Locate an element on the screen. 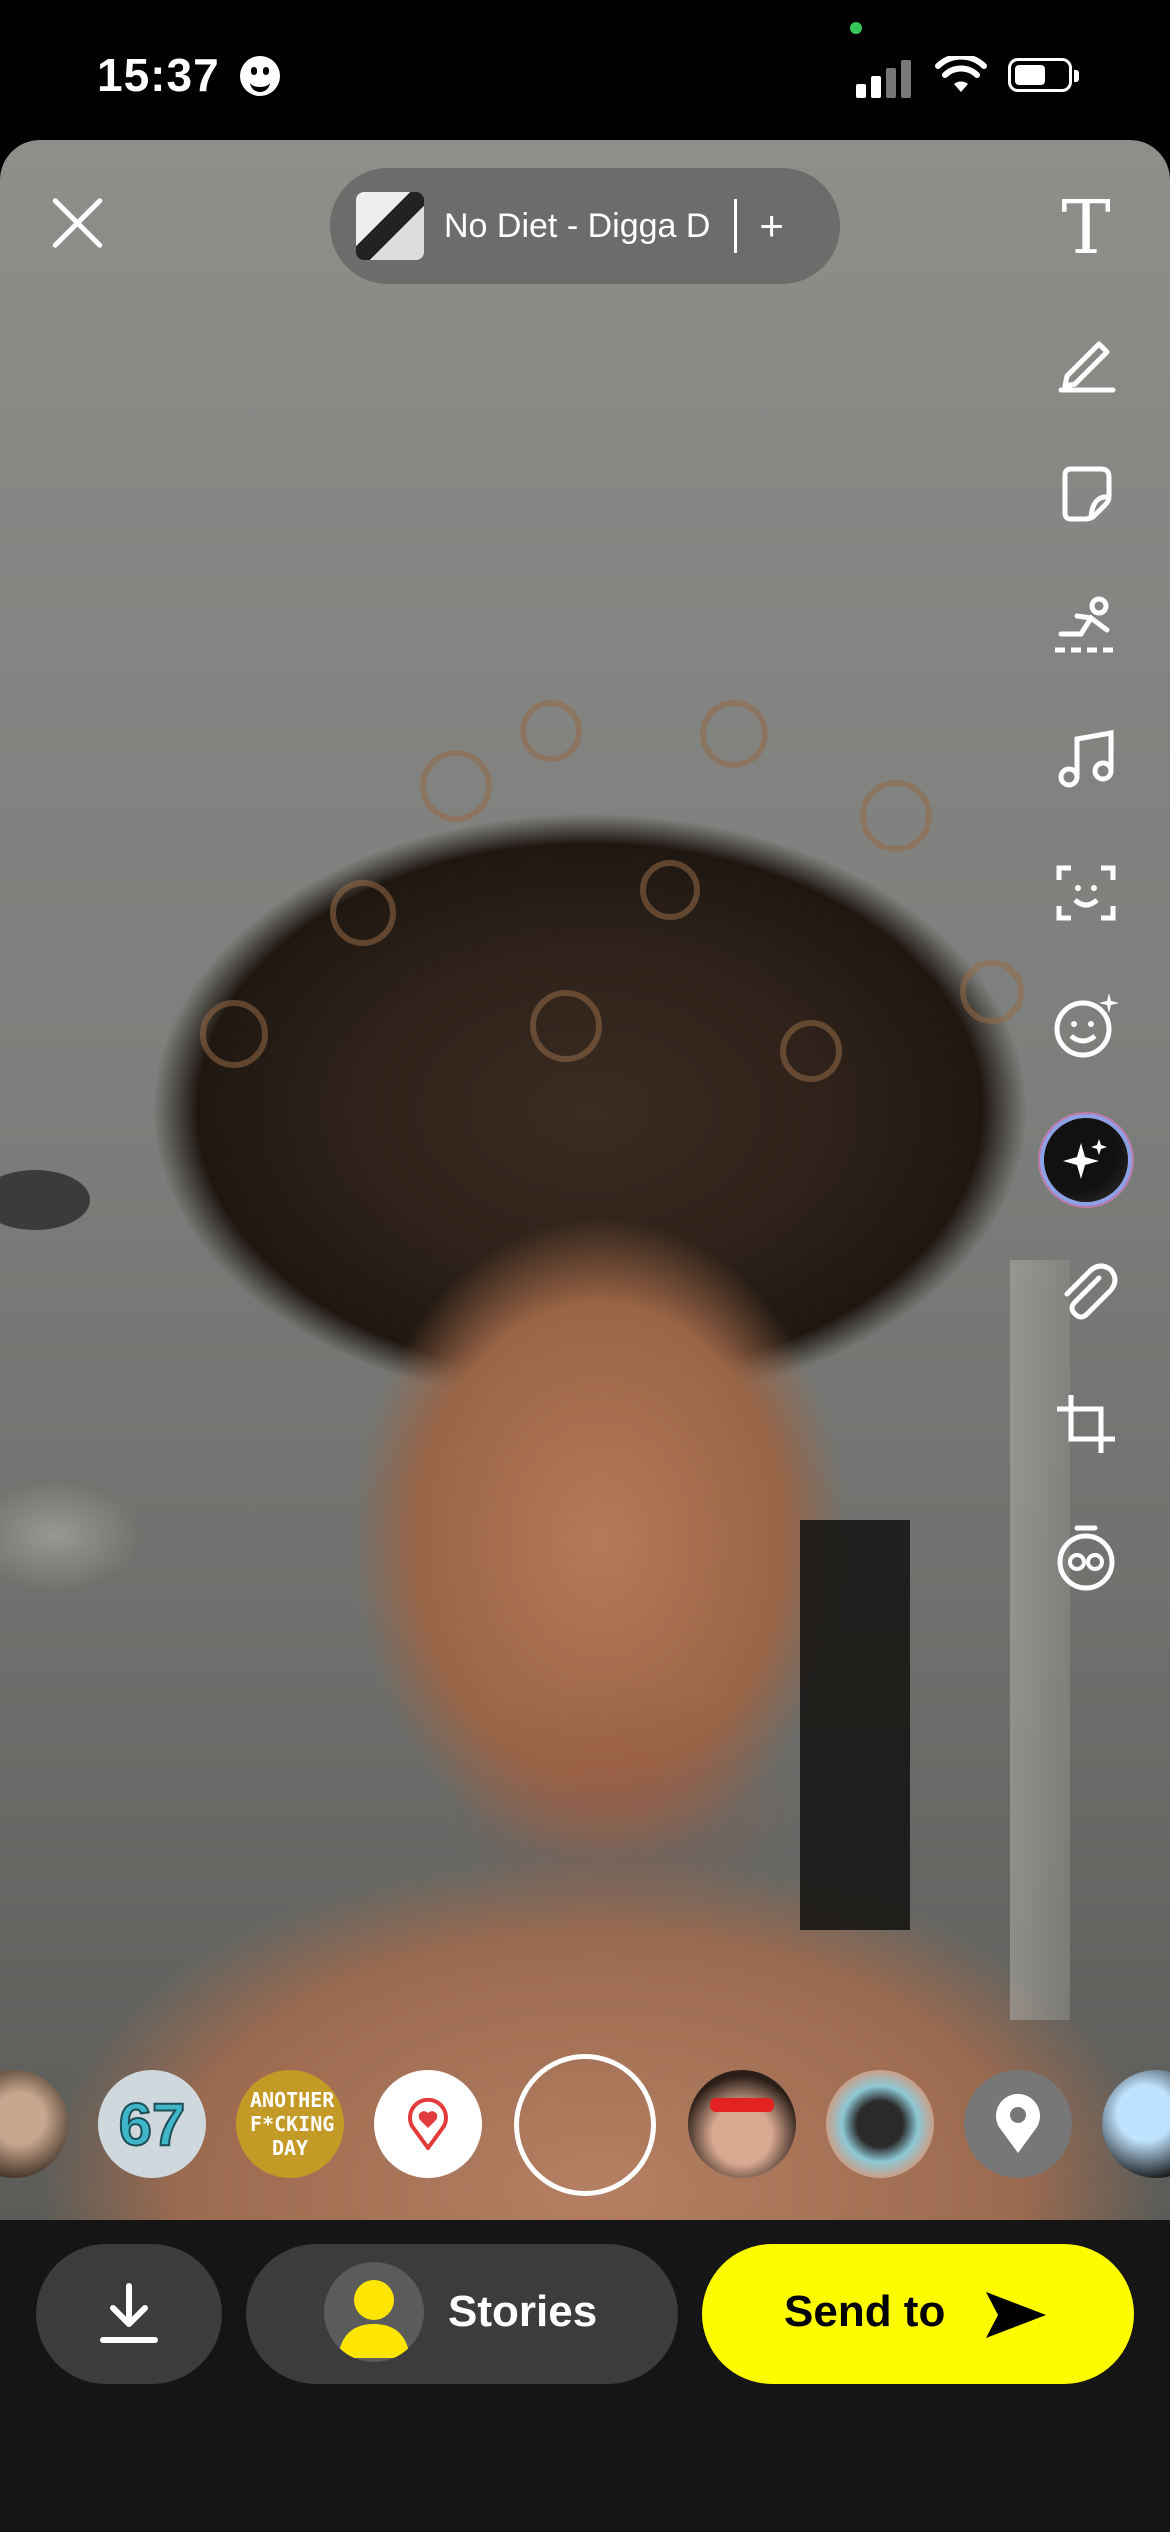 Image resolution: width=1170 pixels, height=2532 pixels. send-to-label: Send to is located at coordinates (865, 2311).